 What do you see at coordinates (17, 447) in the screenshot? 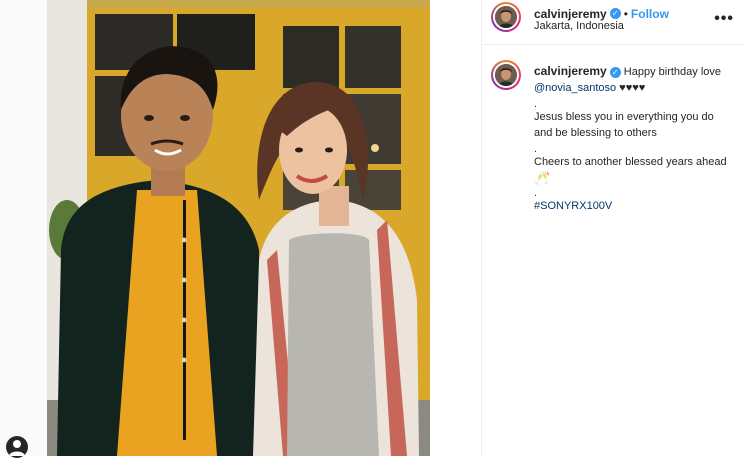
I see `user-circle-icon` at bounding box center [17, 447].